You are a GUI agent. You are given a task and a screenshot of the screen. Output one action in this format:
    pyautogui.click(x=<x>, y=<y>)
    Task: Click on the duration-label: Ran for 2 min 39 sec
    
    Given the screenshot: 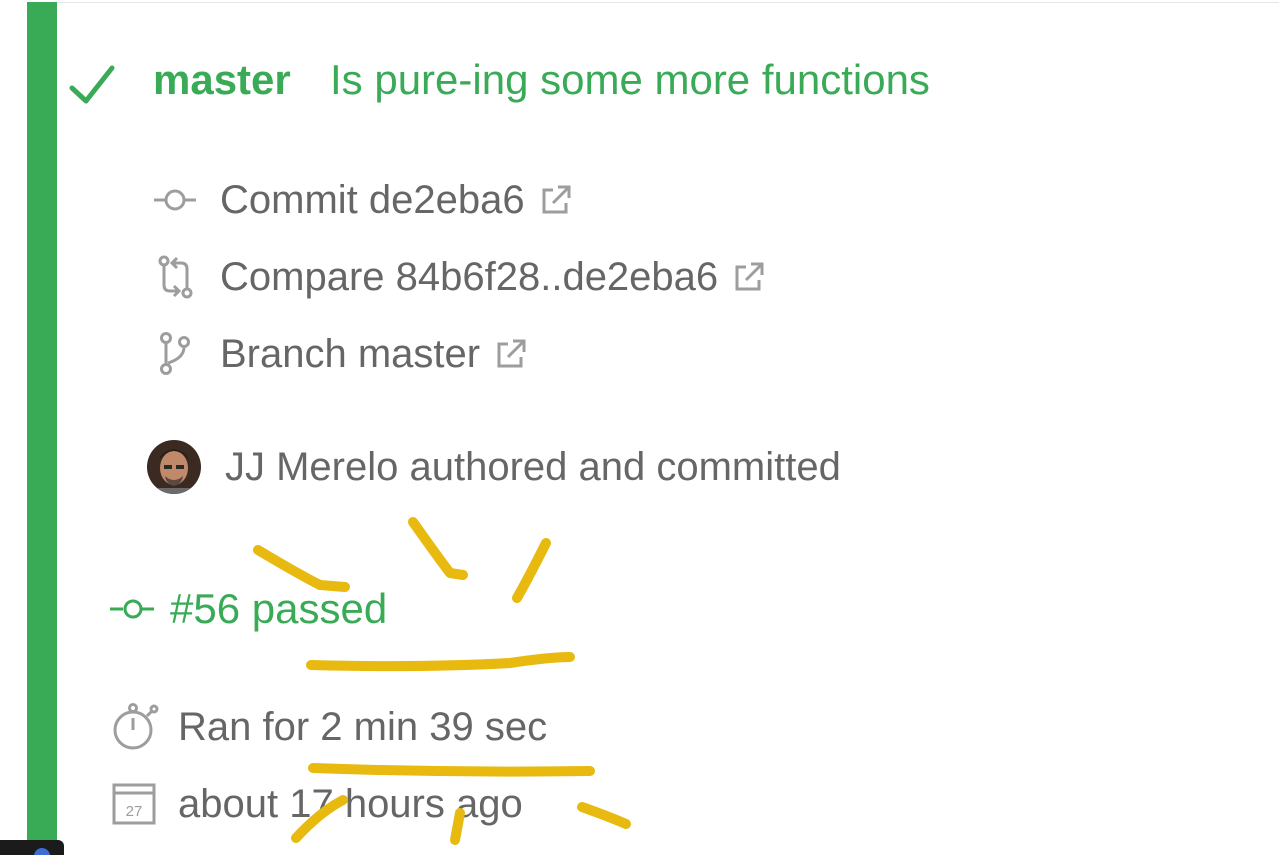 What is the action you would take?
    pyautogui.click(x=363, y=726)
    